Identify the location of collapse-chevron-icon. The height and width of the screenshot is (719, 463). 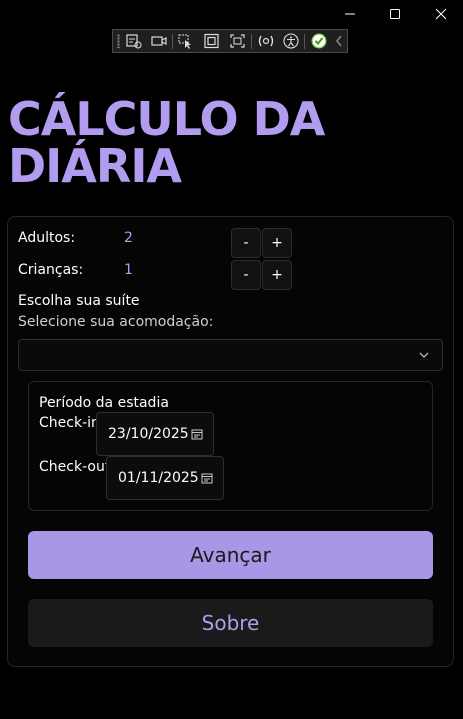
(342, 41).